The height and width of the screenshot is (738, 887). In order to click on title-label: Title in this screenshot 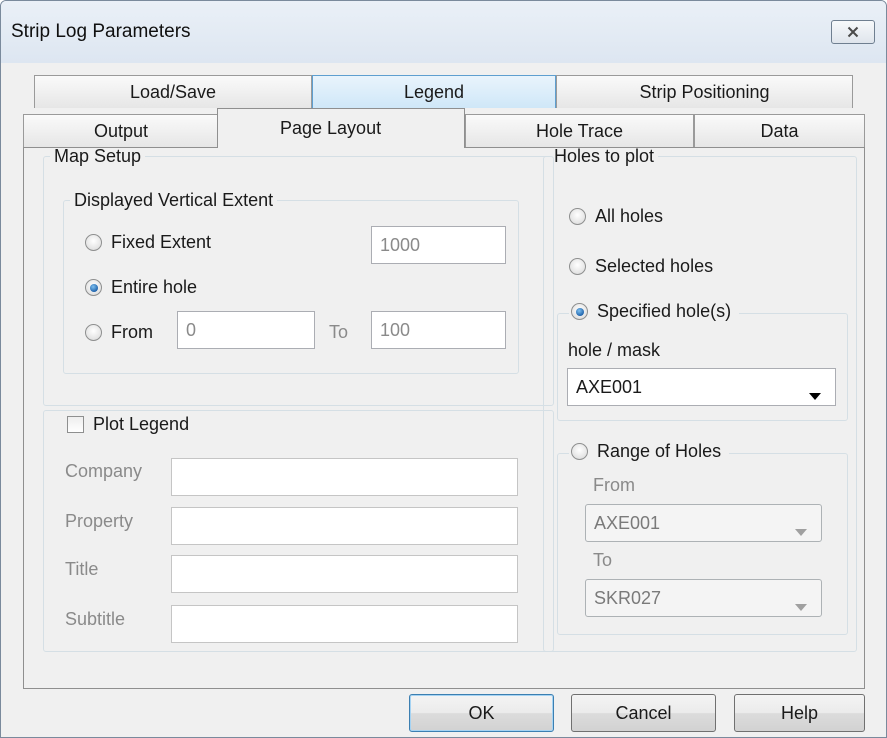, I will do `click(82, 569)`.